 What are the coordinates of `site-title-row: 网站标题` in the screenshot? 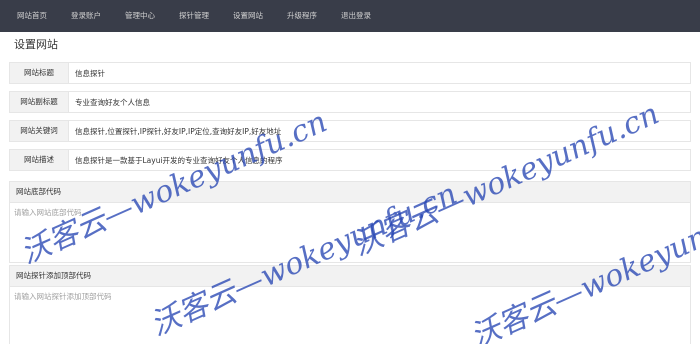 It's located at (350, 73).